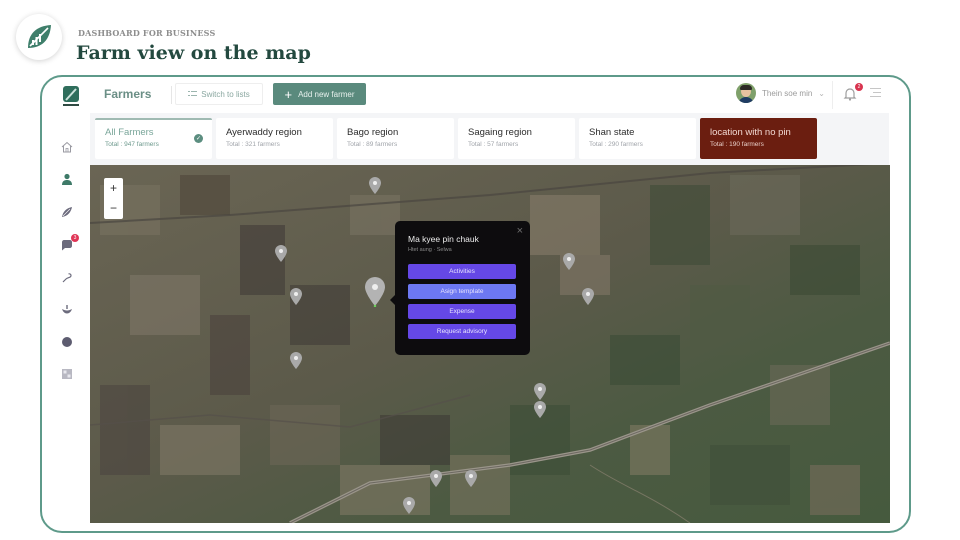 The image size is (960, 540). I want to click on add-new-farmer-button: + Add new farmer, so click(319, 94).